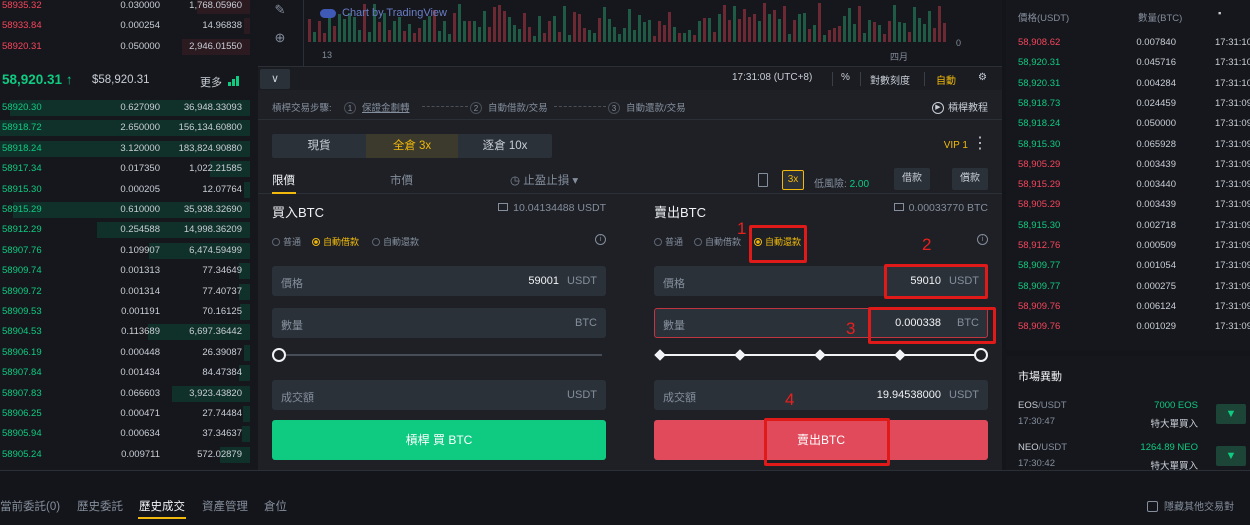 Image resolution: width=1250 pixels, height=525 pixels. What do you see at coordinates (129, 455) in the screenshot?
I see `bid-row: 58905.24 0.009711 572.02879` at bounding box center [129, 455].